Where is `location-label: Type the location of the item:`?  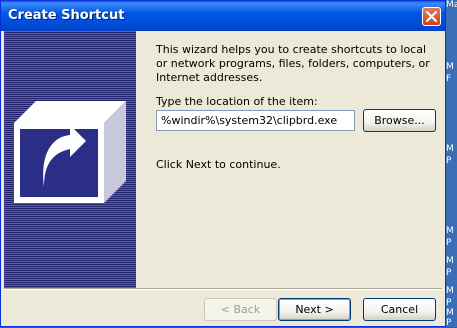 location-label: Type the location of the item: is located at coordinates (237, 101).